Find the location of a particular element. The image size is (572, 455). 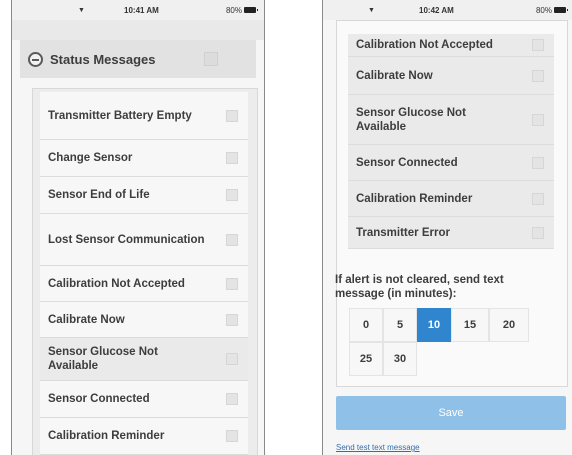

minute-option-0: 0 is located at coordinates (366, 325).